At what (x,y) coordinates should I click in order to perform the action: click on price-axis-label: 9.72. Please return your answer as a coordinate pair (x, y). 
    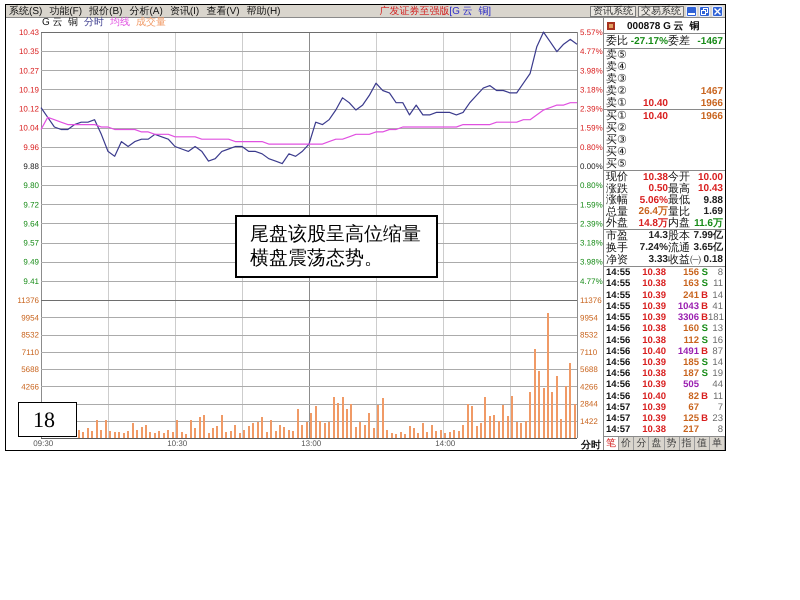
    Looking at the image, I should click on (31, 205).